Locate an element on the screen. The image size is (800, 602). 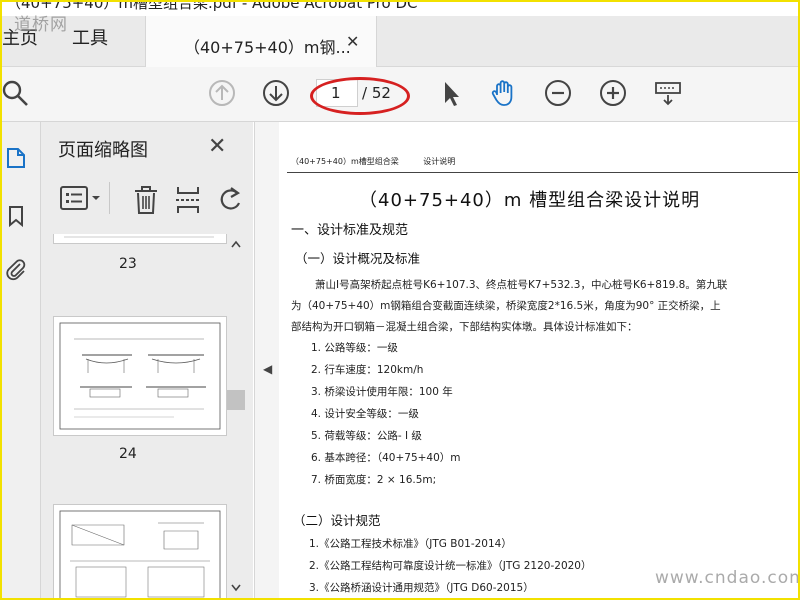
panel-collapse-handle: ◀ is located at coordinates (267, 361).